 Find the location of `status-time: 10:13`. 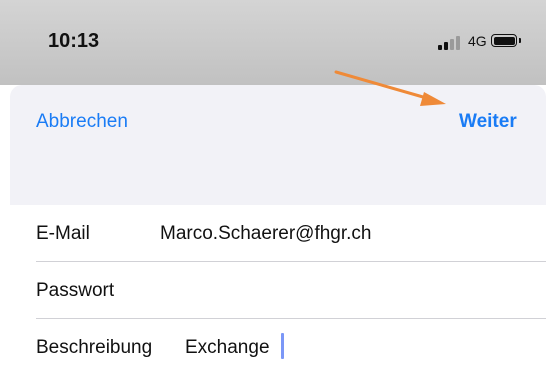

status-time: 10:13 is located at coordinates (74, 41).